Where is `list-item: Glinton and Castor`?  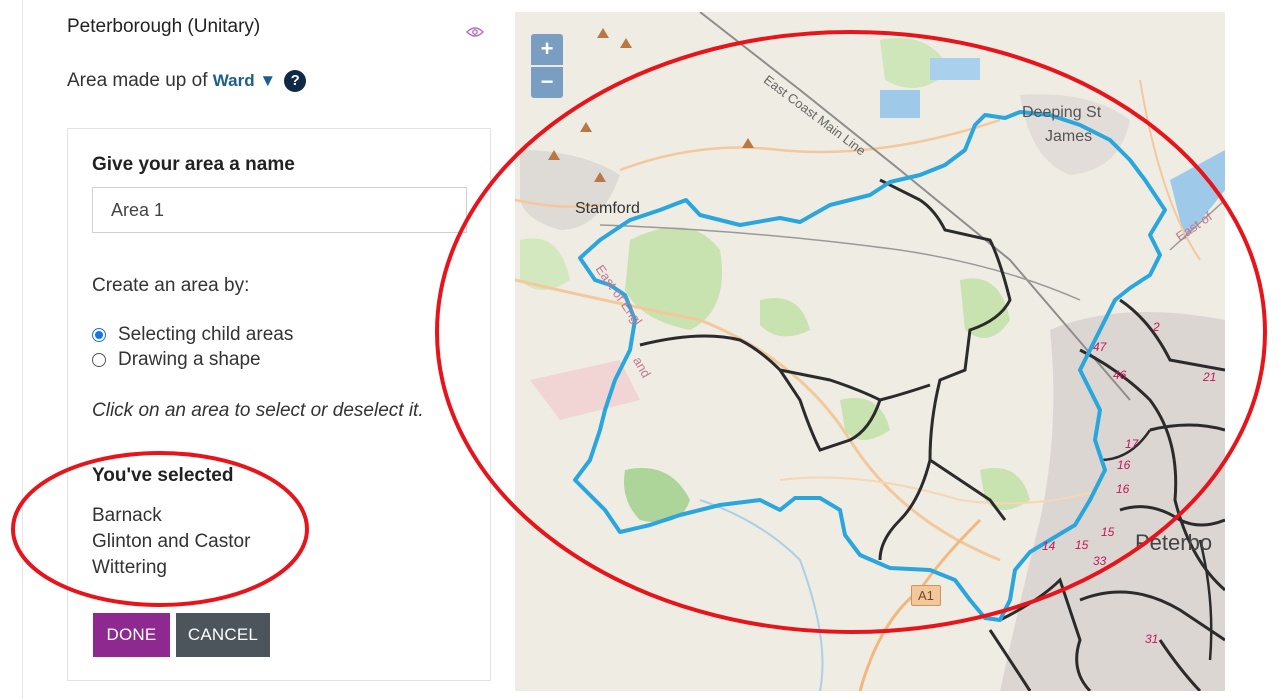 list-item: Glinton and Castor is located at coordinates (171, 541).